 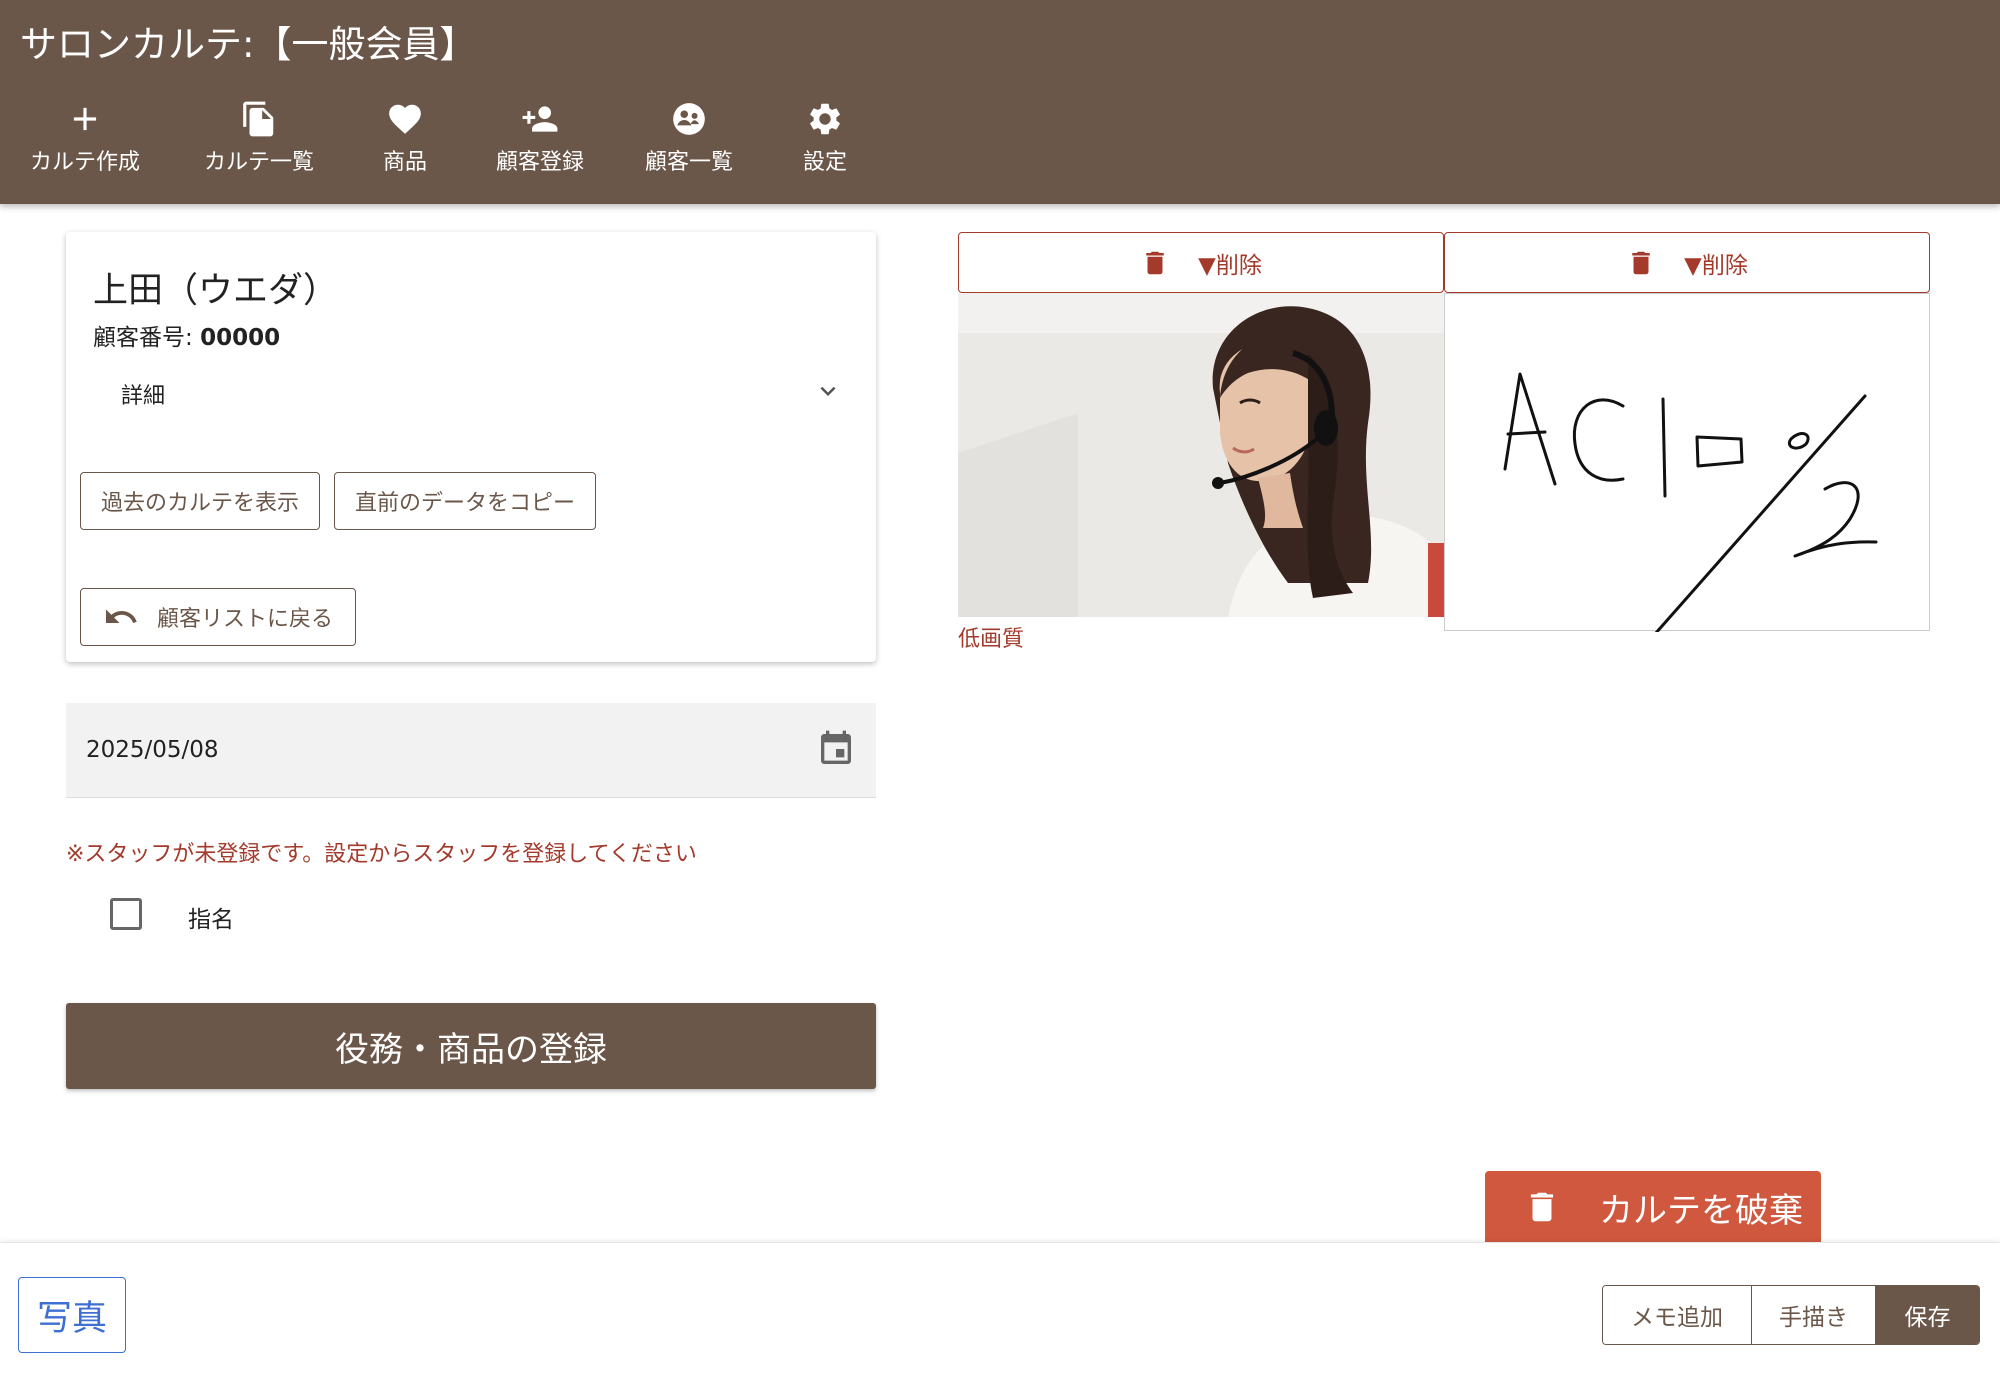 I want to click on customer-photo, so click(x=1201, y=455).